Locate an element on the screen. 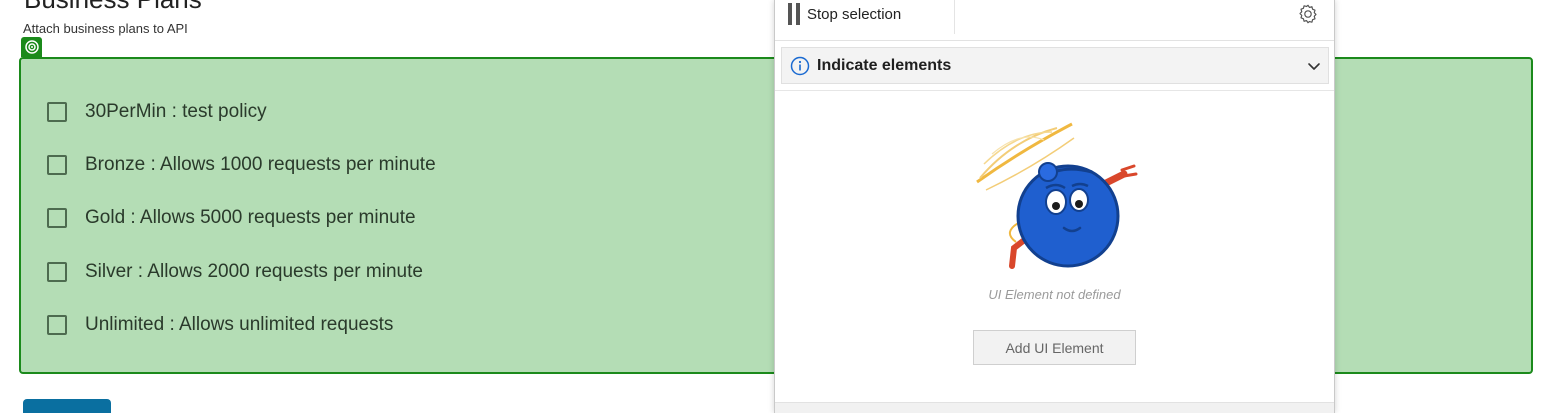 This screenshot has width=1552, height=413. plan-checkbox-silver is located at coordinates (57, 272).